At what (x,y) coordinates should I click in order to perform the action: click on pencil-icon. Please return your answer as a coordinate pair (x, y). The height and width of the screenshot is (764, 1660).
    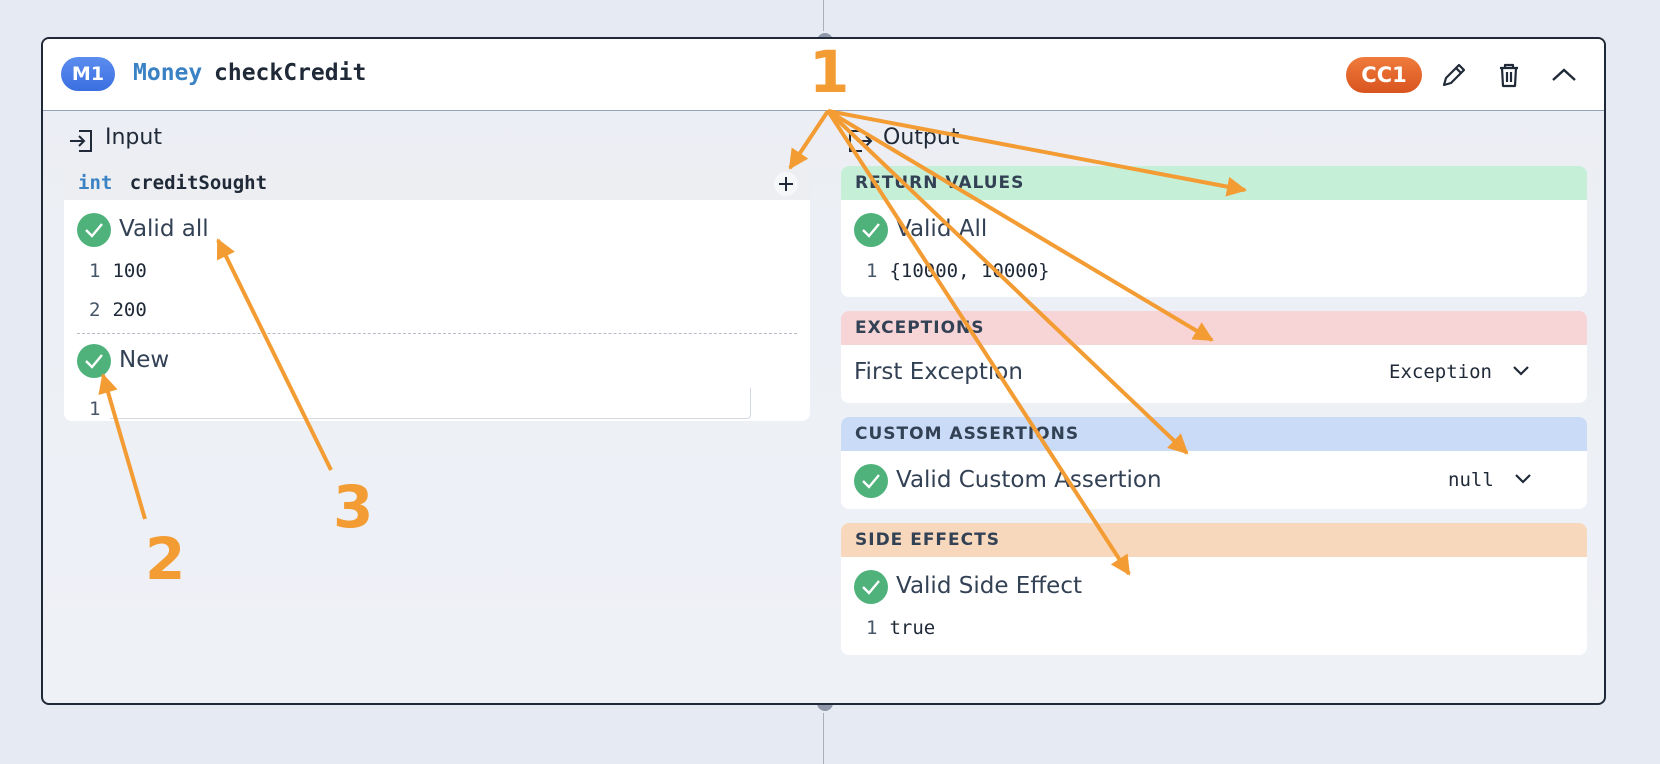
    Looking at the image, I should click on (1454, 75).